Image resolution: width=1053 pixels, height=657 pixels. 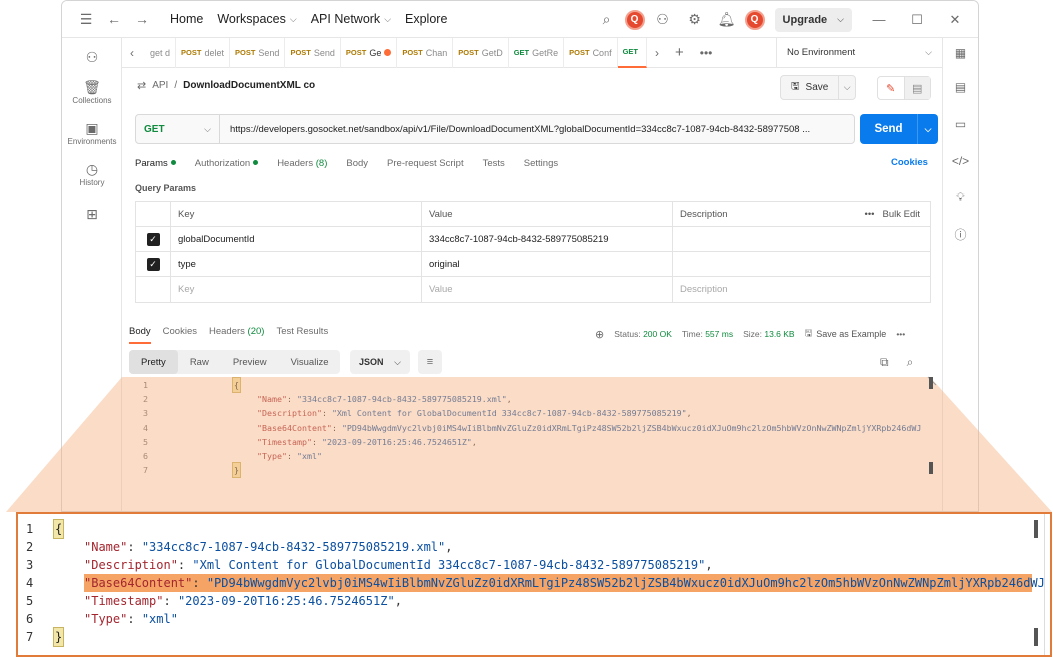 I want to click on workspaces-menu: Workspaces ⌵, so click(x=256, y=19).